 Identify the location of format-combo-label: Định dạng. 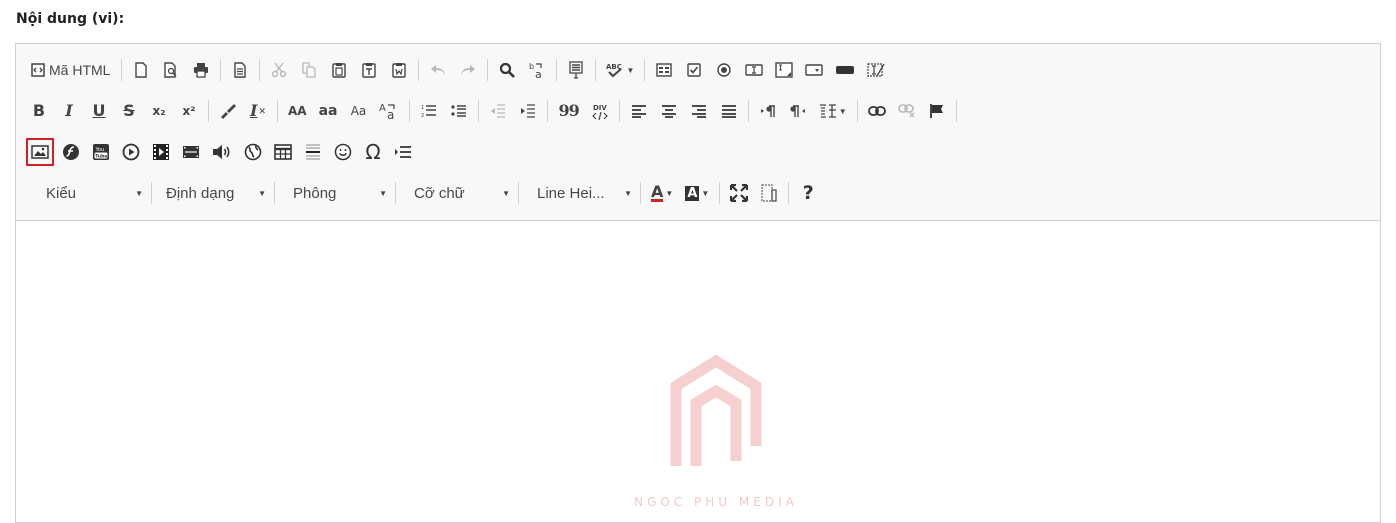
(200, 193).